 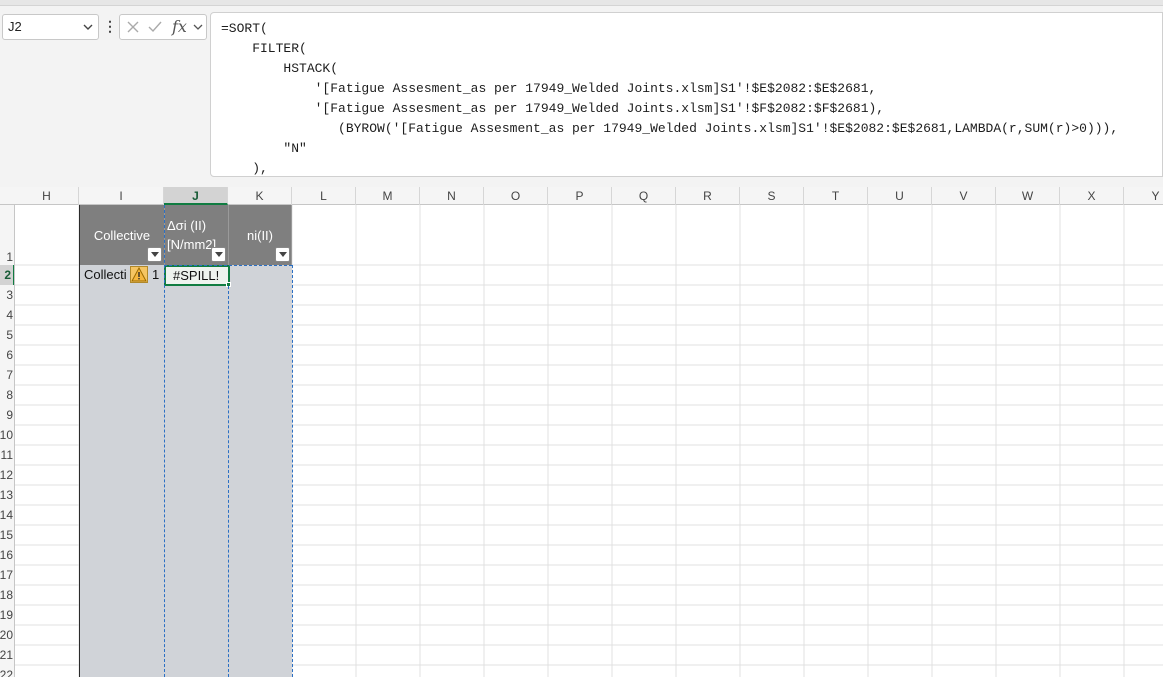 I want to click on row-header-14: 14, so click(x=7, y=515).